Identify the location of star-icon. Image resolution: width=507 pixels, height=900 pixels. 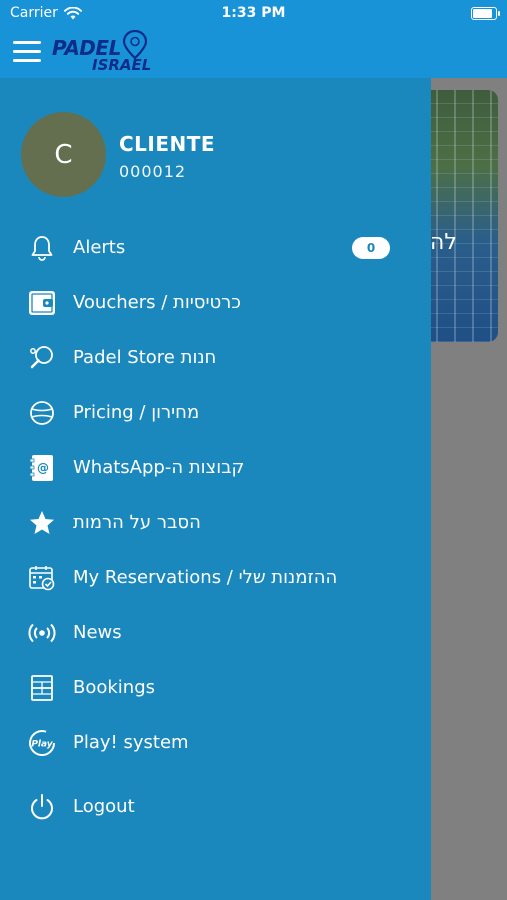
(42, 523).